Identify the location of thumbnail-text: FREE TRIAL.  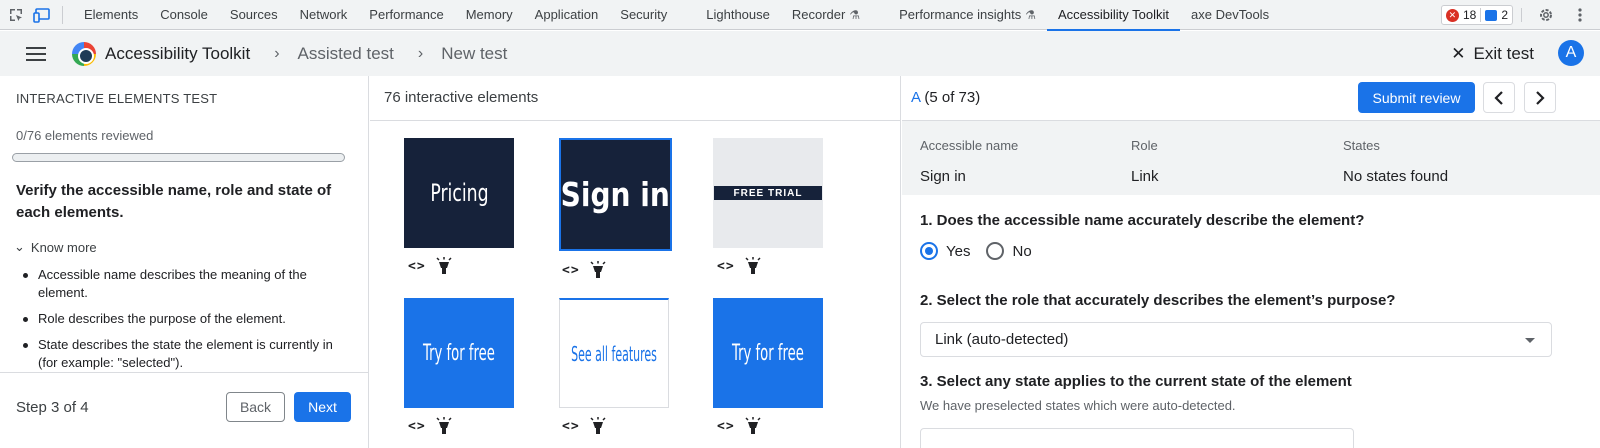
(768, 193).